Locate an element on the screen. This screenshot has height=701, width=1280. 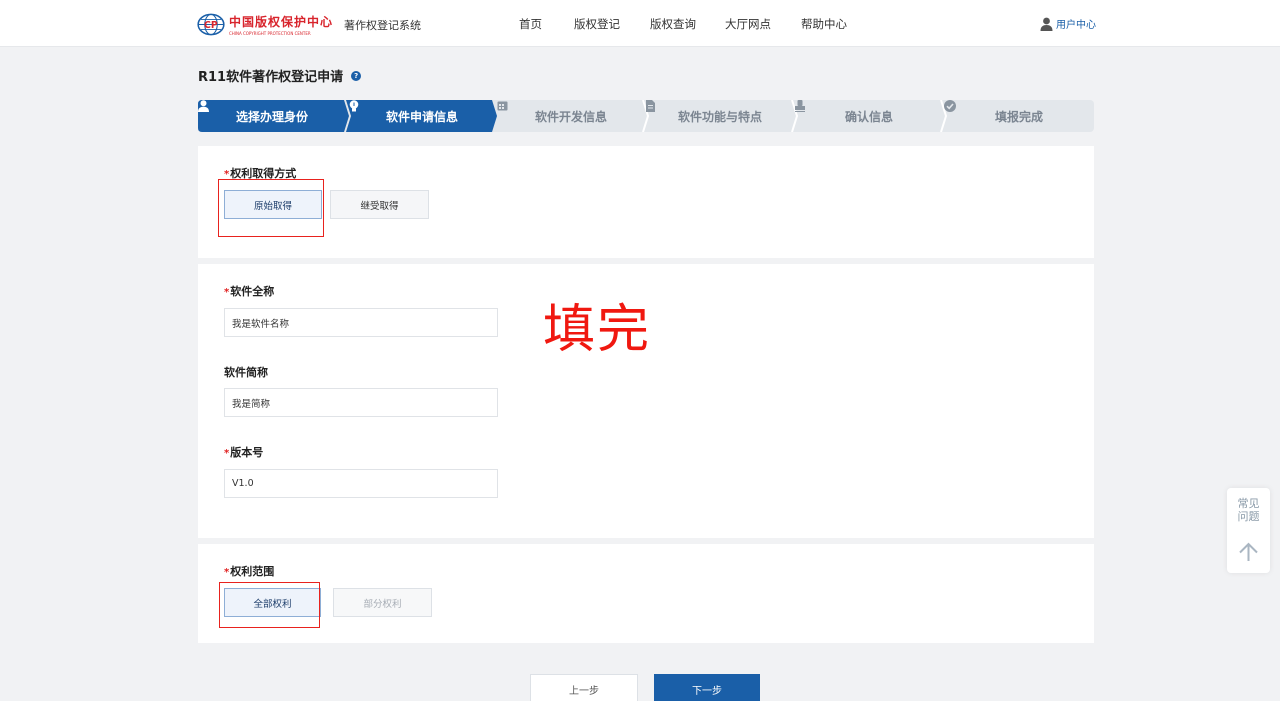
step-label: 确认信息 is located at coordinates (868, 116).